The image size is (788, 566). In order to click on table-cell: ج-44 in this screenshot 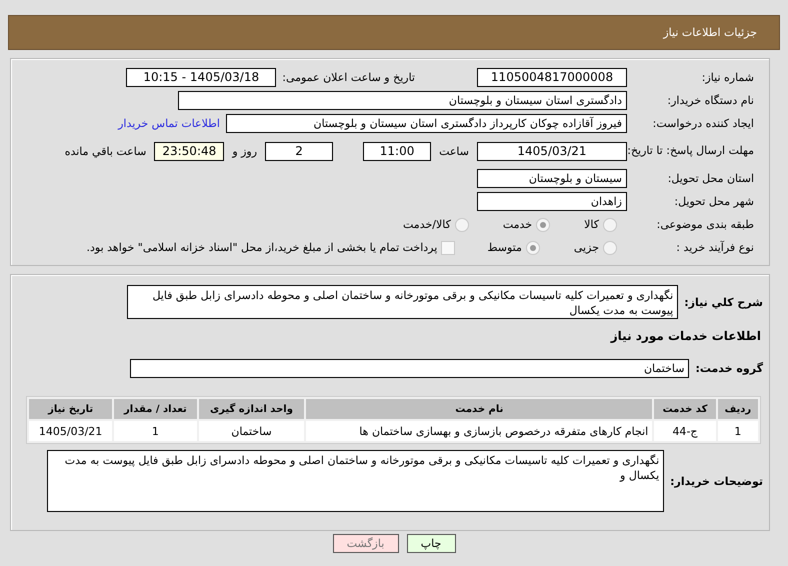, I will do `click(685, 431)`.